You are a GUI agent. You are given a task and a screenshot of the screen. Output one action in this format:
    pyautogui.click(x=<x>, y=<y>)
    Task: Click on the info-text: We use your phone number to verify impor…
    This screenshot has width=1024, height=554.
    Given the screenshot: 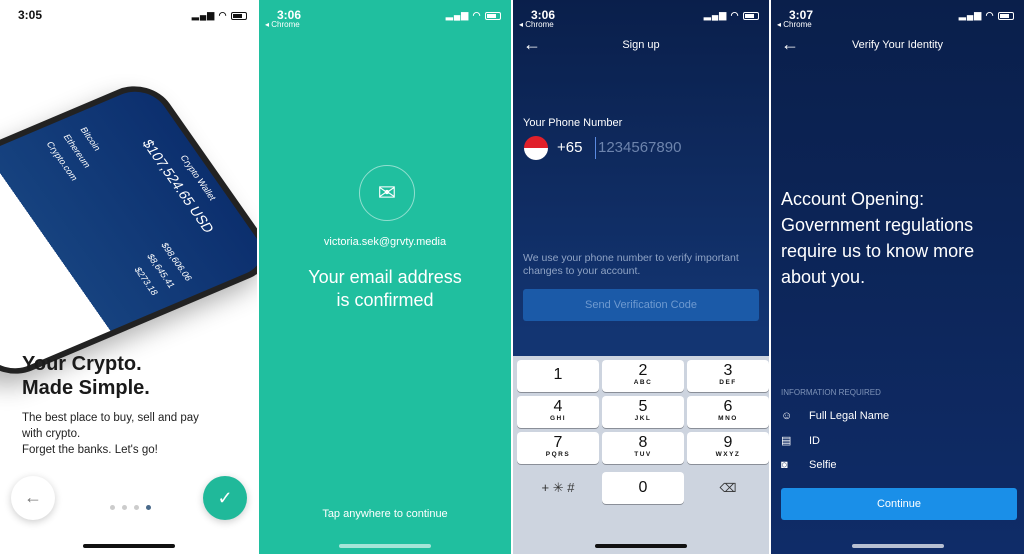 What is the action you would take?
    pyautogui.click(x=631, y=265)
    